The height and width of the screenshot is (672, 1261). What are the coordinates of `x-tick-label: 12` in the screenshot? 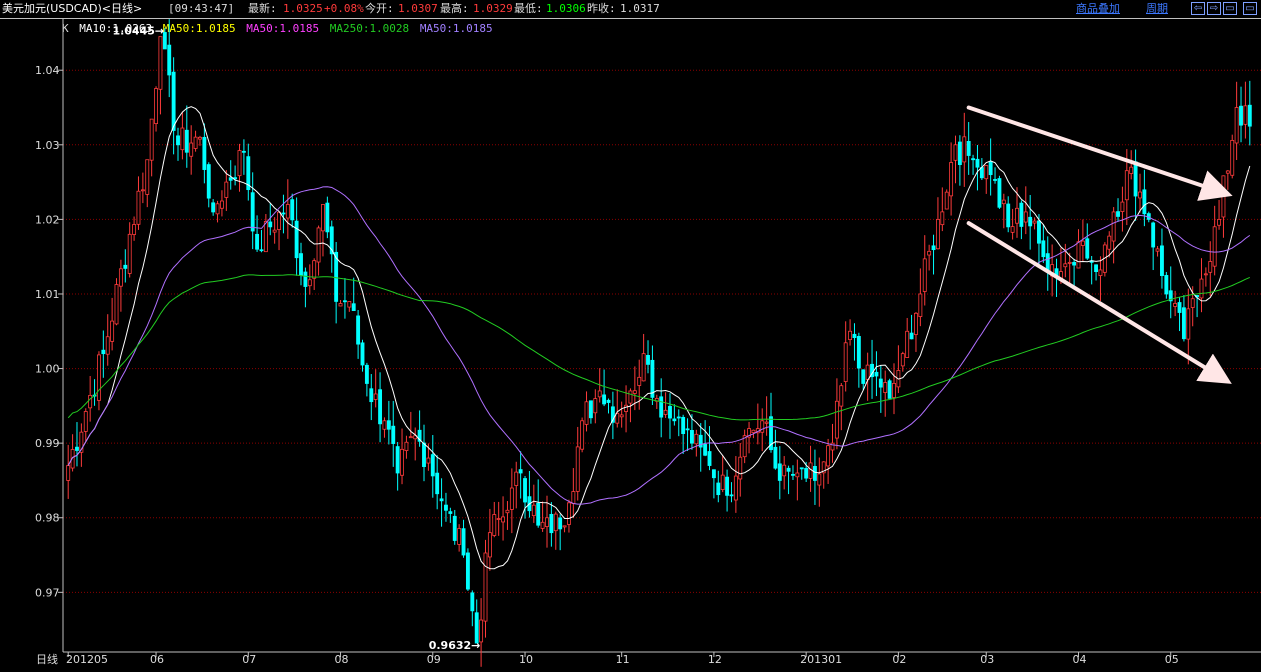 It's located at (715, 659).